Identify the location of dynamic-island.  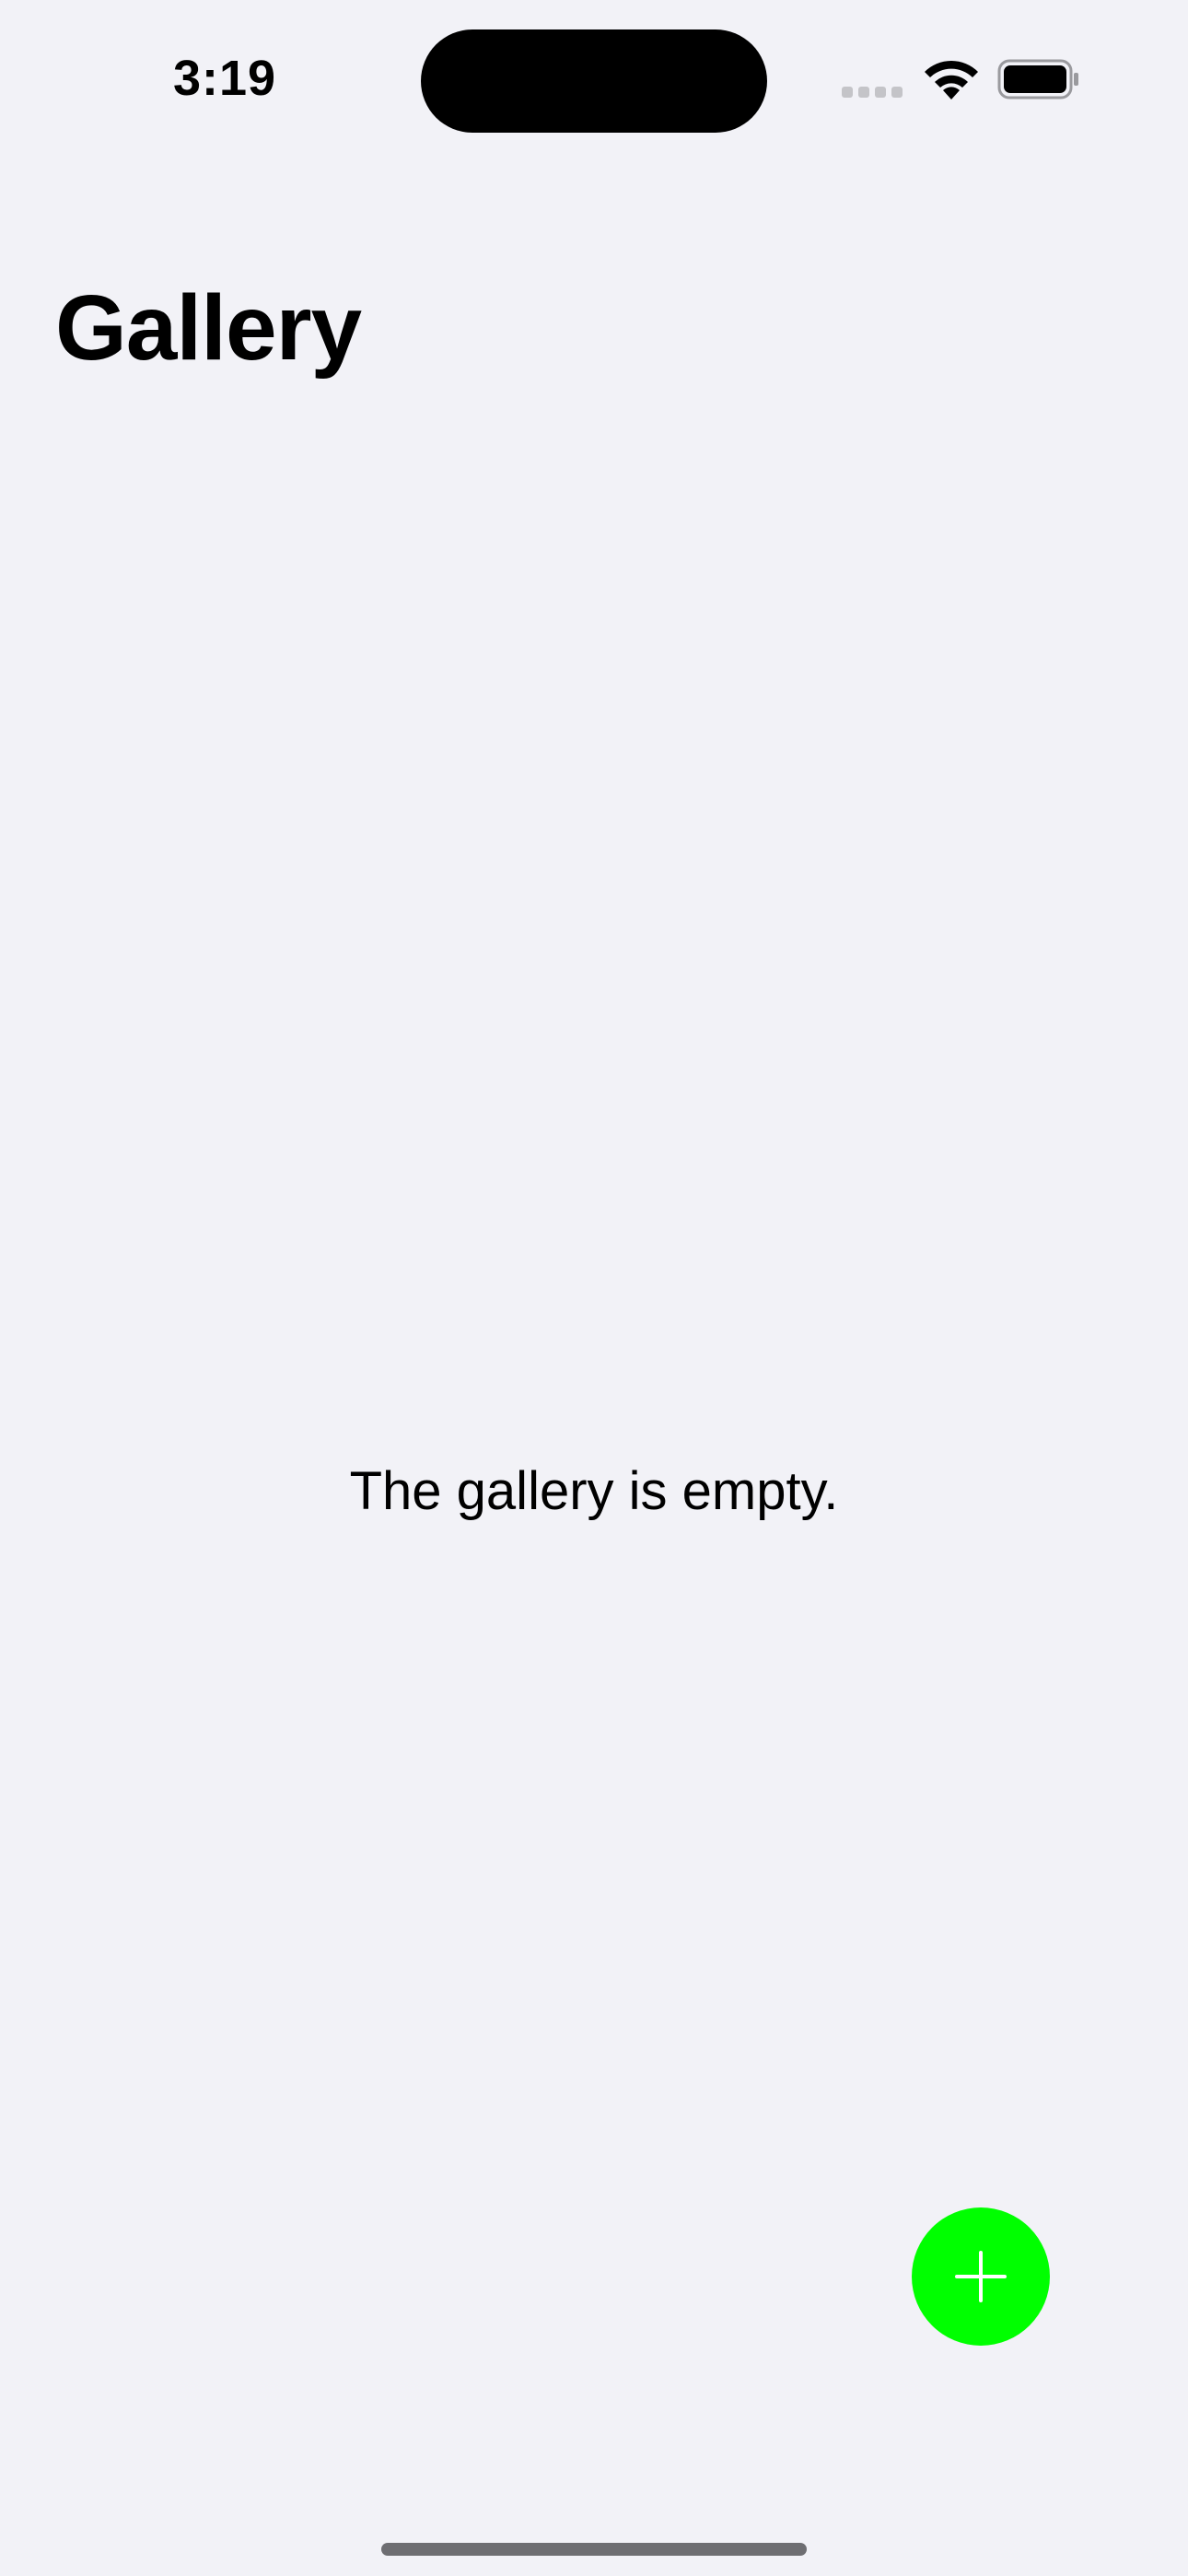
(594, 81).